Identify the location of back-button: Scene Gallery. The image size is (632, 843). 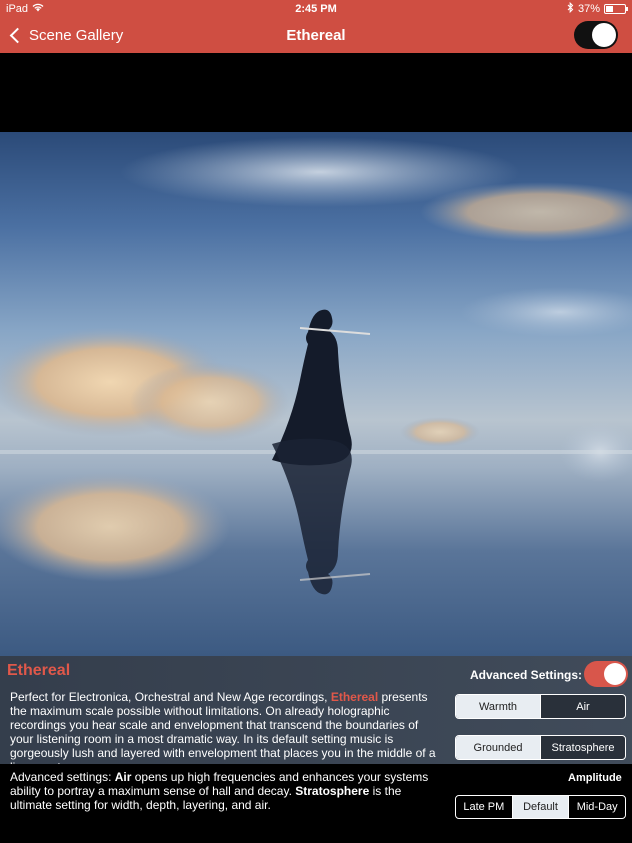
(65, 35).